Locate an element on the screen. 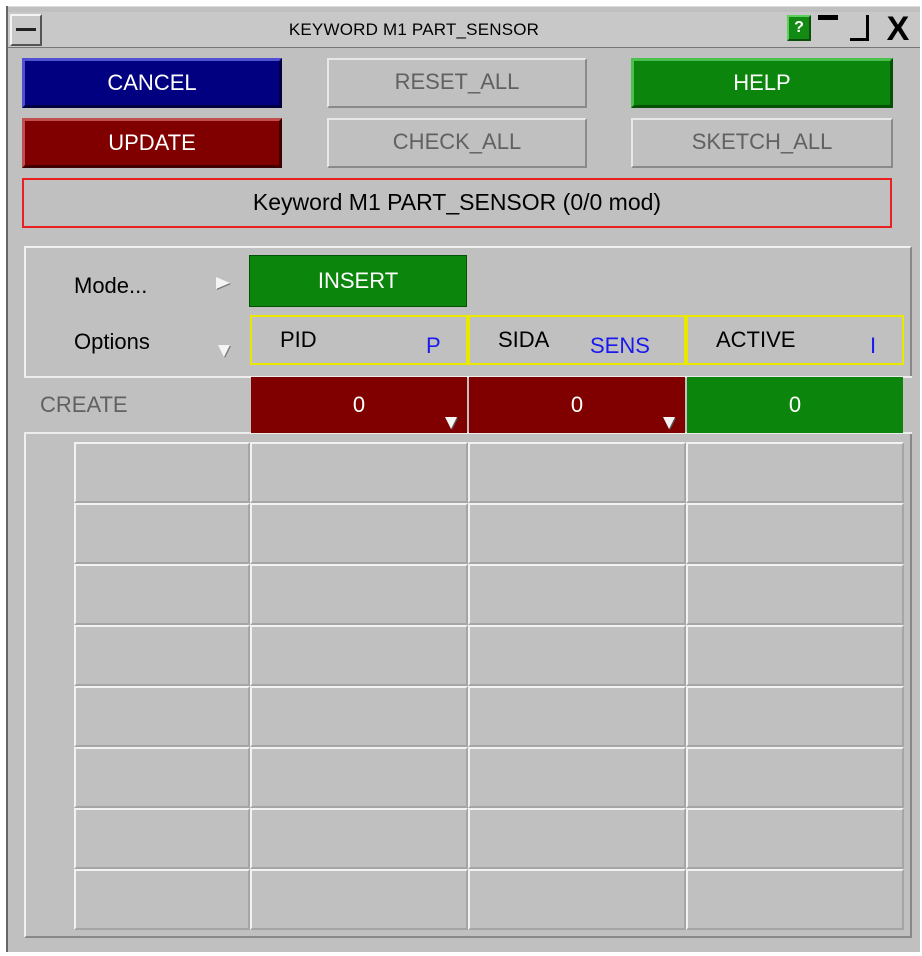 The image size is (922, 956). help-button: HELP is located at coordinates (762, 83).